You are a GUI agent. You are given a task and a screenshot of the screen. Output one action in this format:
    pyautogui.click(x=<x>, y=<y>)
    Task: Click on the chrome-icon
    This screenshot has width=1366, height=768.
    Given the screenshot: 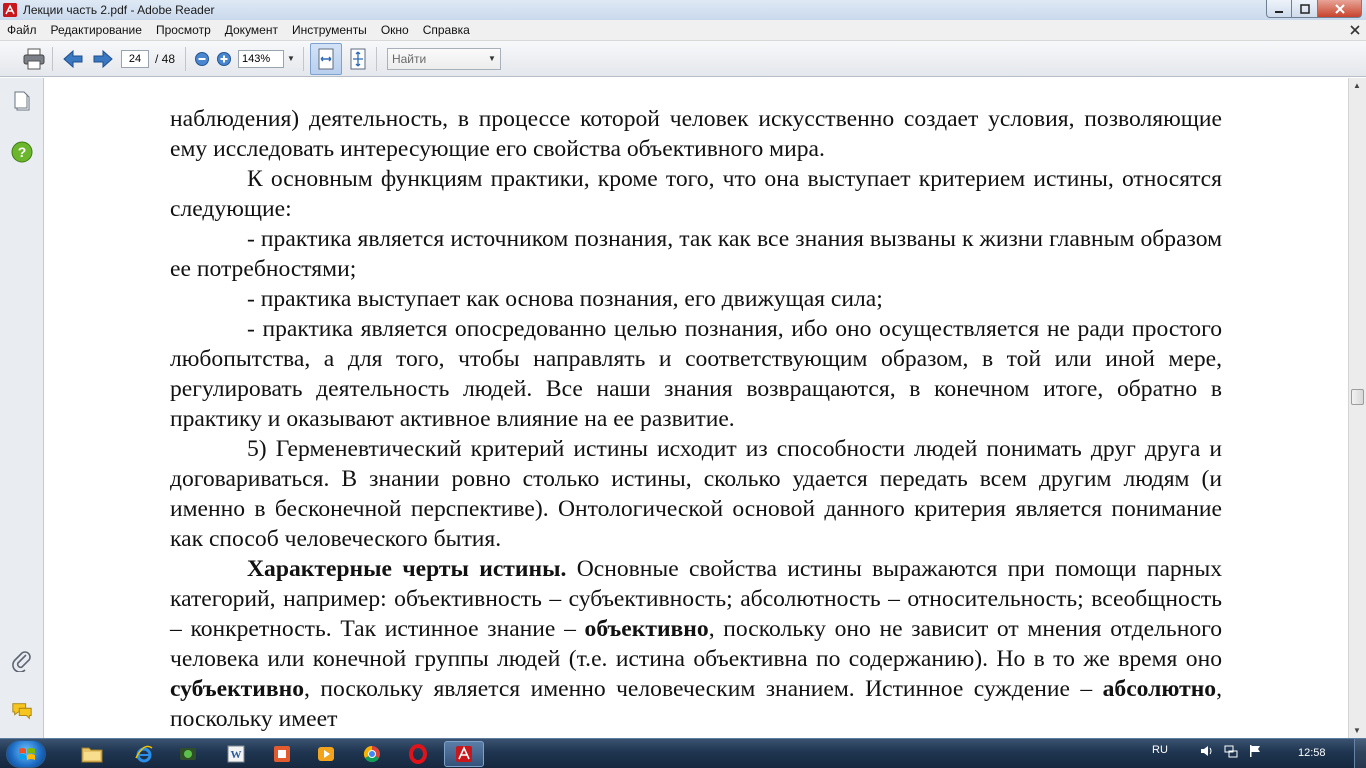 What is the action you would take?
    pyautogui.click(x=371, y=754)
    